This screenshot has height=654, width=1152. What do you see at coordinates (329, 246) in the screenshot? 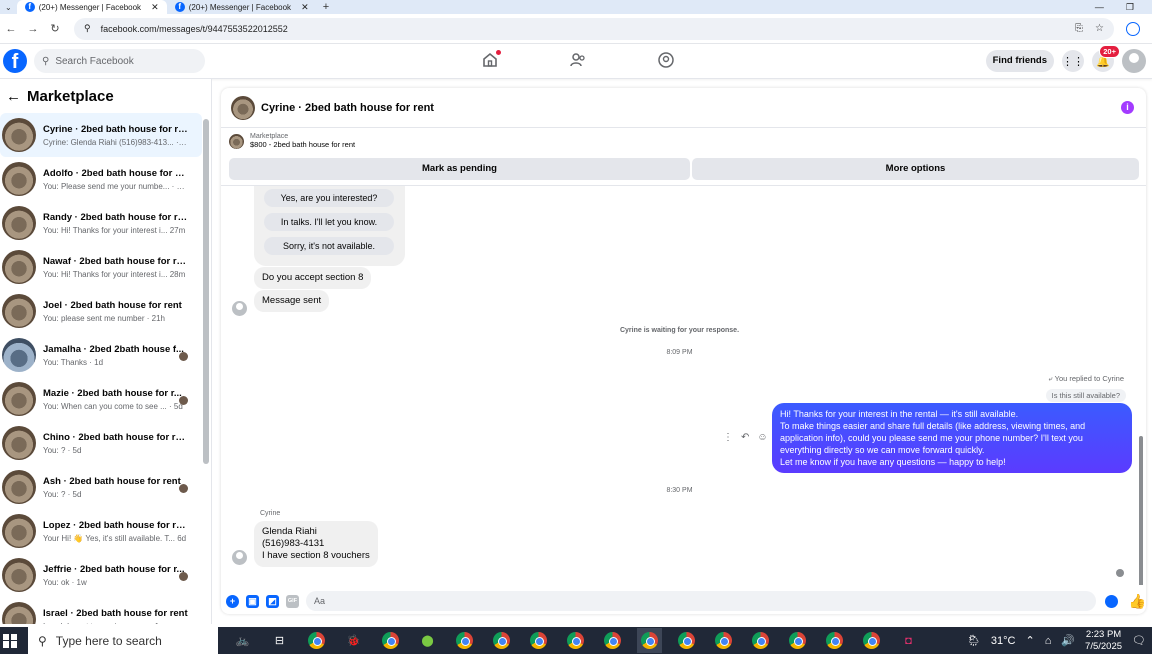
I see `quick-reply-button: Sorry, it's not available.` at bounding box center [329, 246].